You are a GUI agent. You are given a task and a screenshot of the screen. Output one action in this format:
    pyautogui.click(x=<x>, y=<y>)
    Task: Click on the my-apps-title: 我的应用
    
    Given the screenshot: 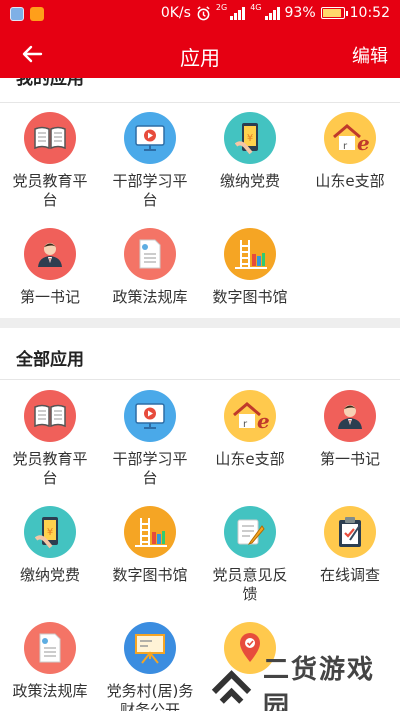 What is the action you would take?
    pyautogui.click(x=50, y=83)
    